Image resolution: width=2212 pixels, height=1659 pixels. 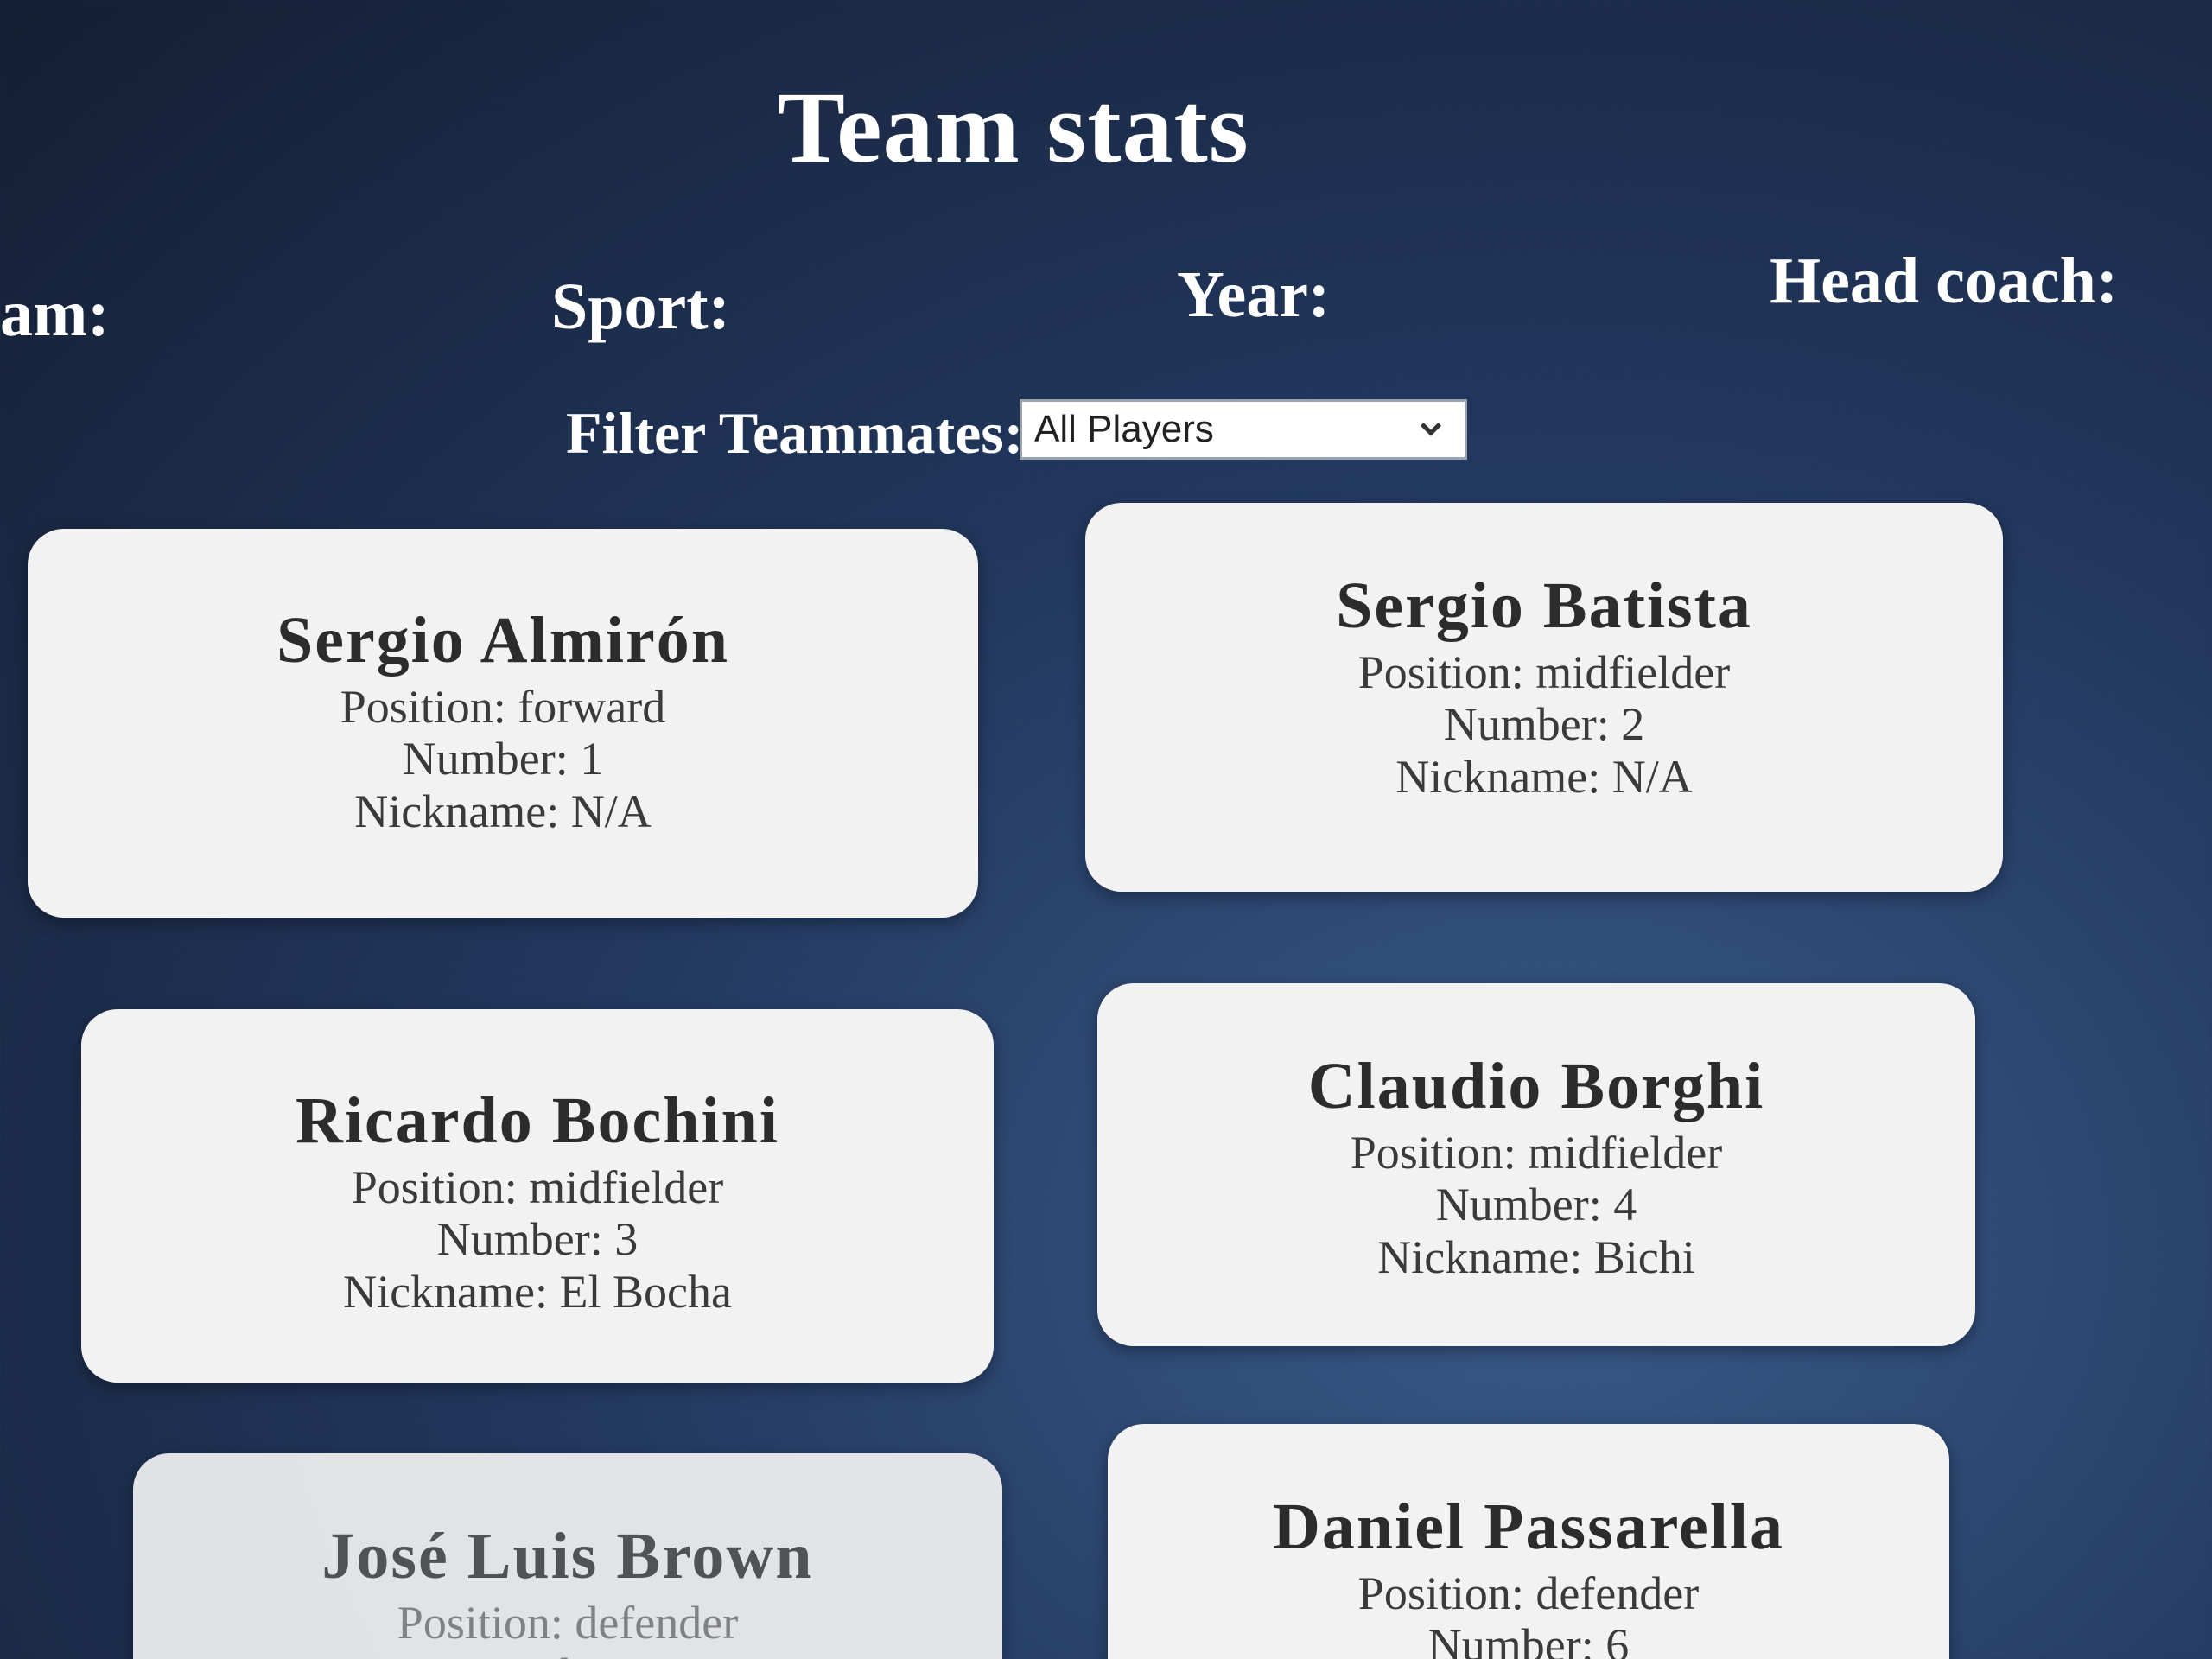 I want to click on player-number: Number: 6, so click(x=1528, y=1639).